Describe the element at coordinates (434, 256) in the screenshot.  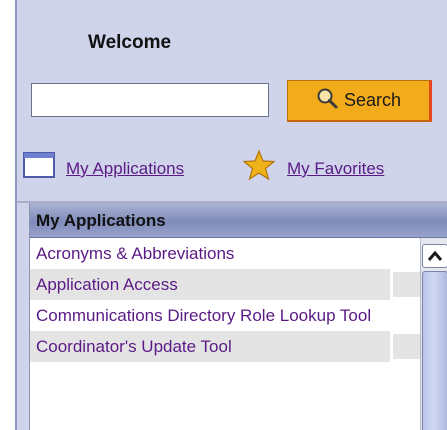
I see `scroll-up-arrow-icon` at that location.